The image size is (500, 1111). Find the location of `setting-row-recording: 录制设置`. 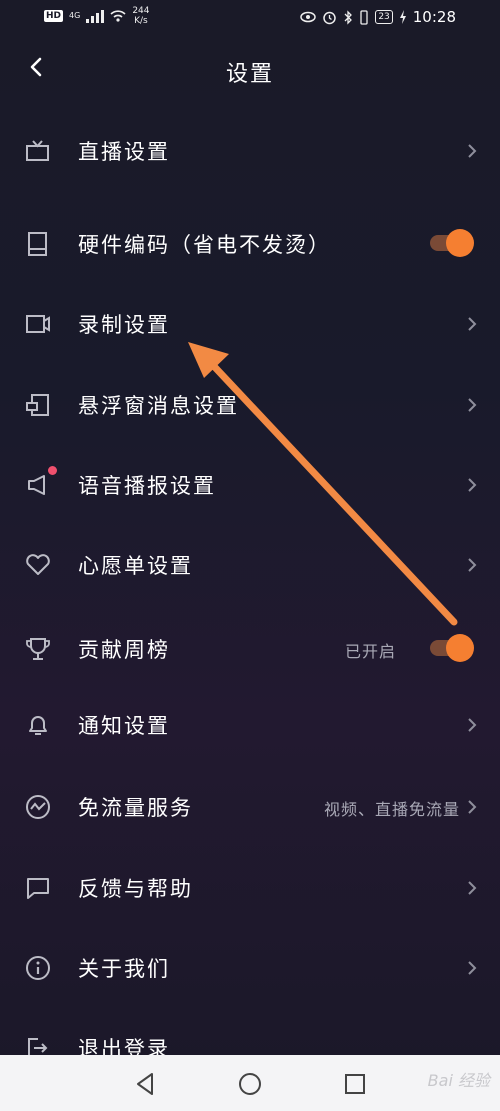

setting-row-recording: 录制设置 is located at coordinates (250, 324).